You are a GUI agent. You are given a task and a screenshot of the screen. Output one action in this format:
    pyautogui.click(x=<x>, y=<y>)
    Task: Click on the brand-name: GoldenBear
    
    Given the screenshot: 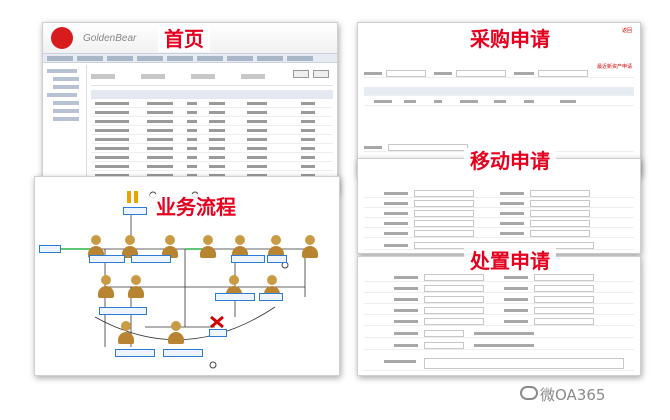 What is the action you would take?
    pyautogui.click(x=110, y=38)
    